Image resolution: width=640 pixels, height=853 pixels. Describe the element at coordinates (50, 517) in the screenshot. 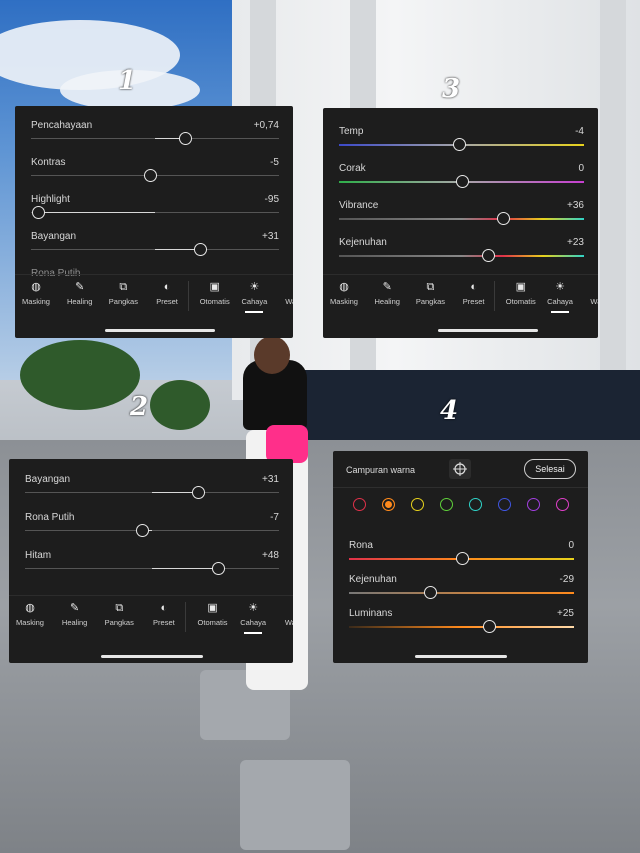

I see `slider-label: Rona Putih` at that location.